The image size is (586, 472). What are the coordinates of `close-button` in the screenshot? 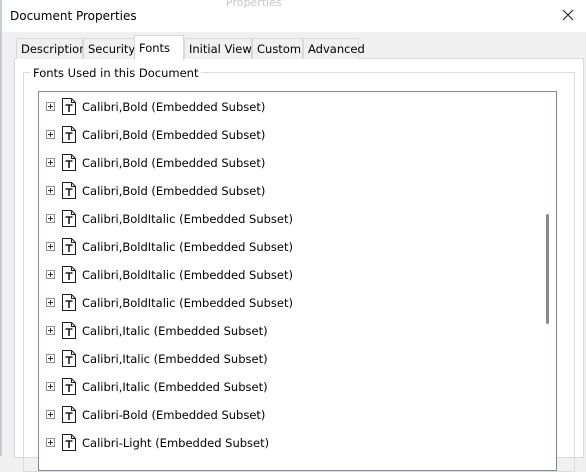 It's located at (568, 15).